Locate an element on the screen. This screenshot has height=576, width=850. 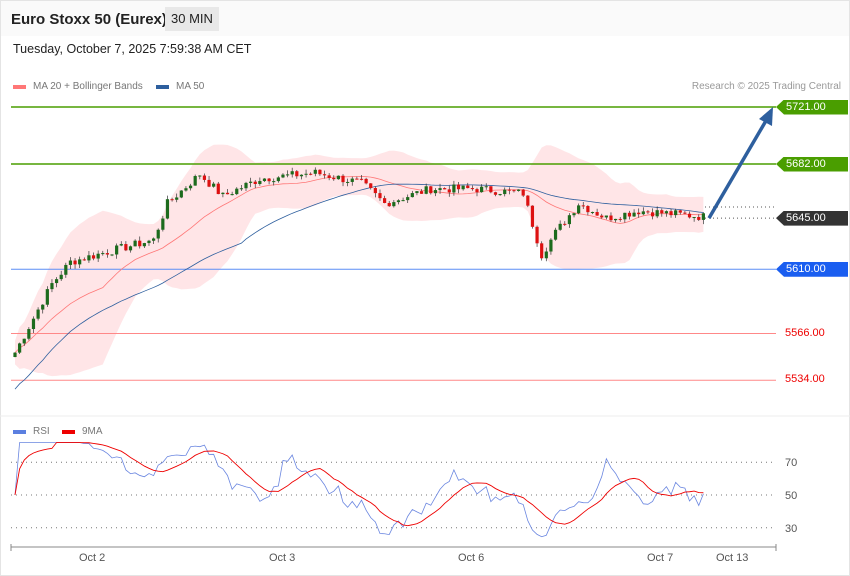
x-tick-label: Oct 3 is located at coordinates (282, 558).